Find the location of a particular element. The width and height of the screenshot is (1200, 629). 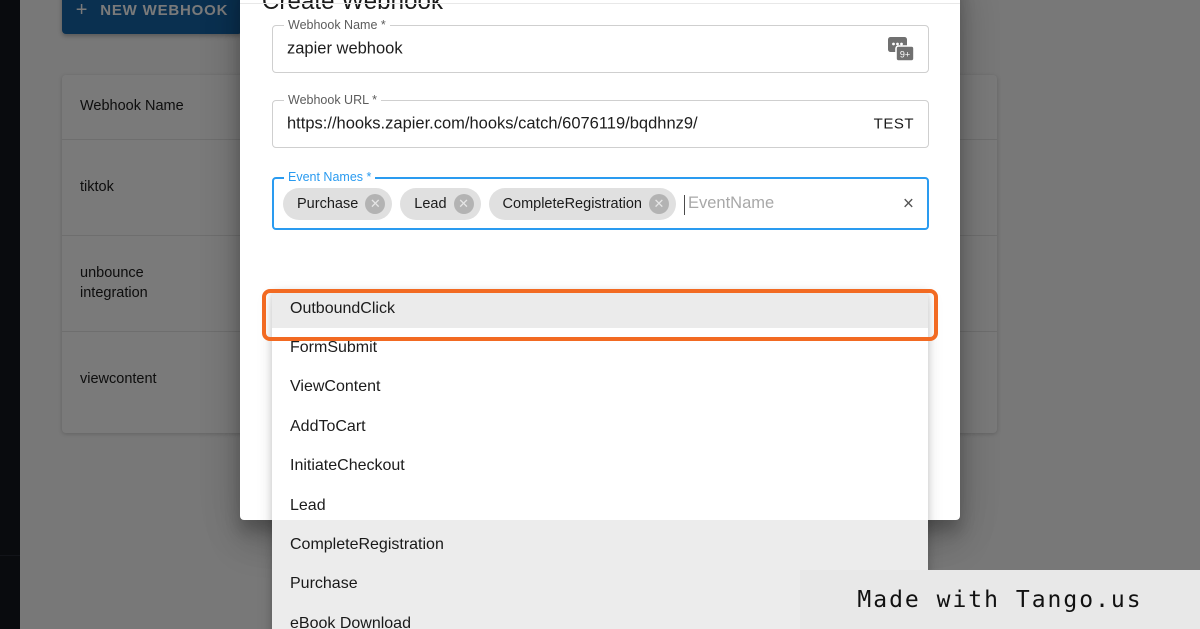

dropdown-option: InitiateCheckout is located at coordinates (600, 466).